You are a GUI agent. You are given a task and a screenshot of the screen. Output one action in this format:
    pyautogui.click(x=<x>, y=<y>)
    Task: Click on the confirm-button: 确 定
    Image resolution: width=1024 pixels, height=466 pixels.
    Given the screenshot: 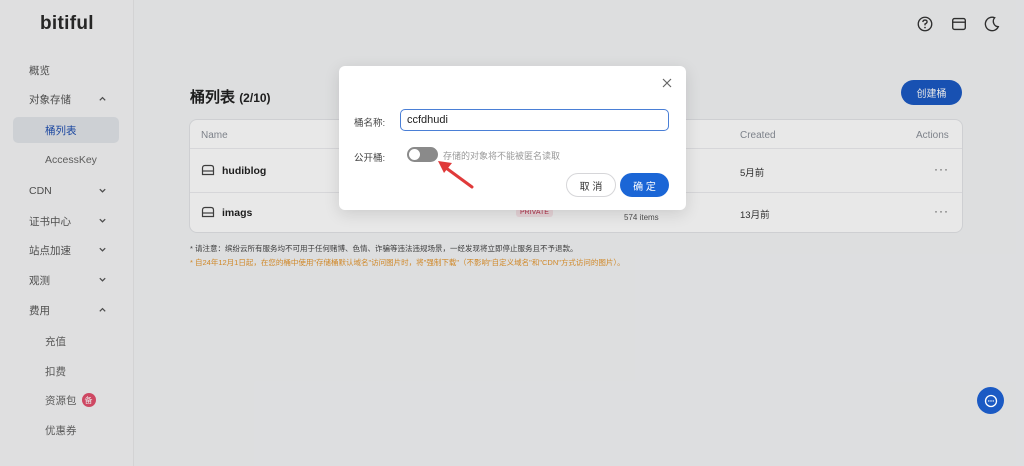 What is the action you would take?
    pyautogui.click(x=644, y=185)
    